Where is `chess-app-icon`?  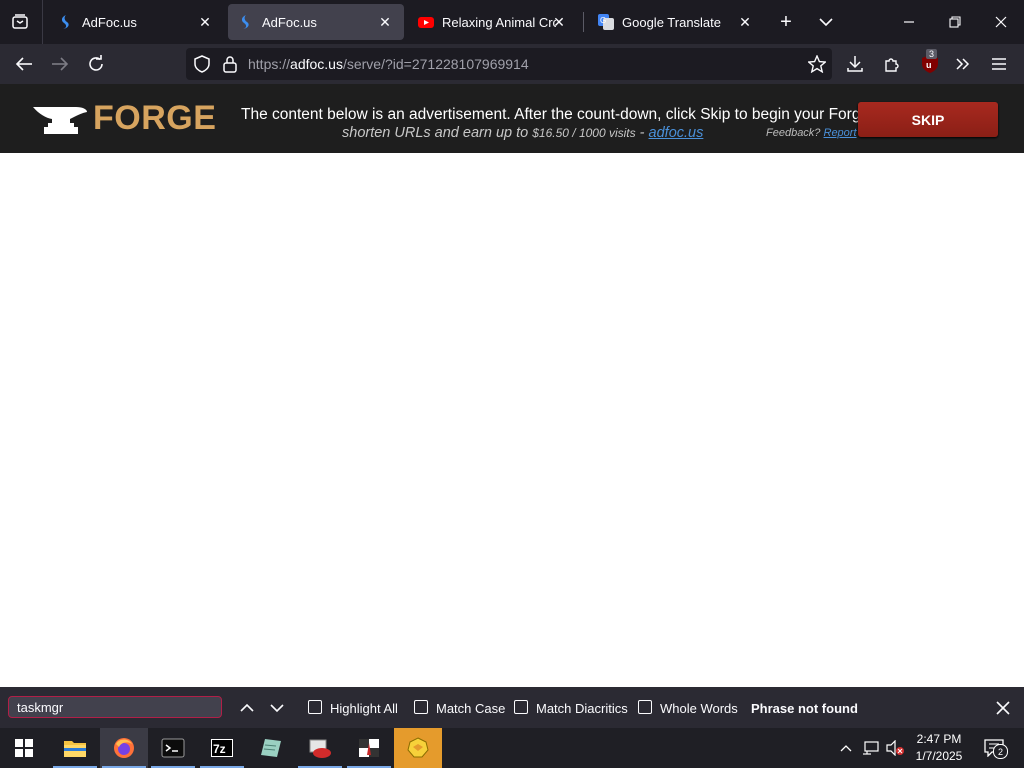 chess-app-icon is located at coordinates (369, 748).